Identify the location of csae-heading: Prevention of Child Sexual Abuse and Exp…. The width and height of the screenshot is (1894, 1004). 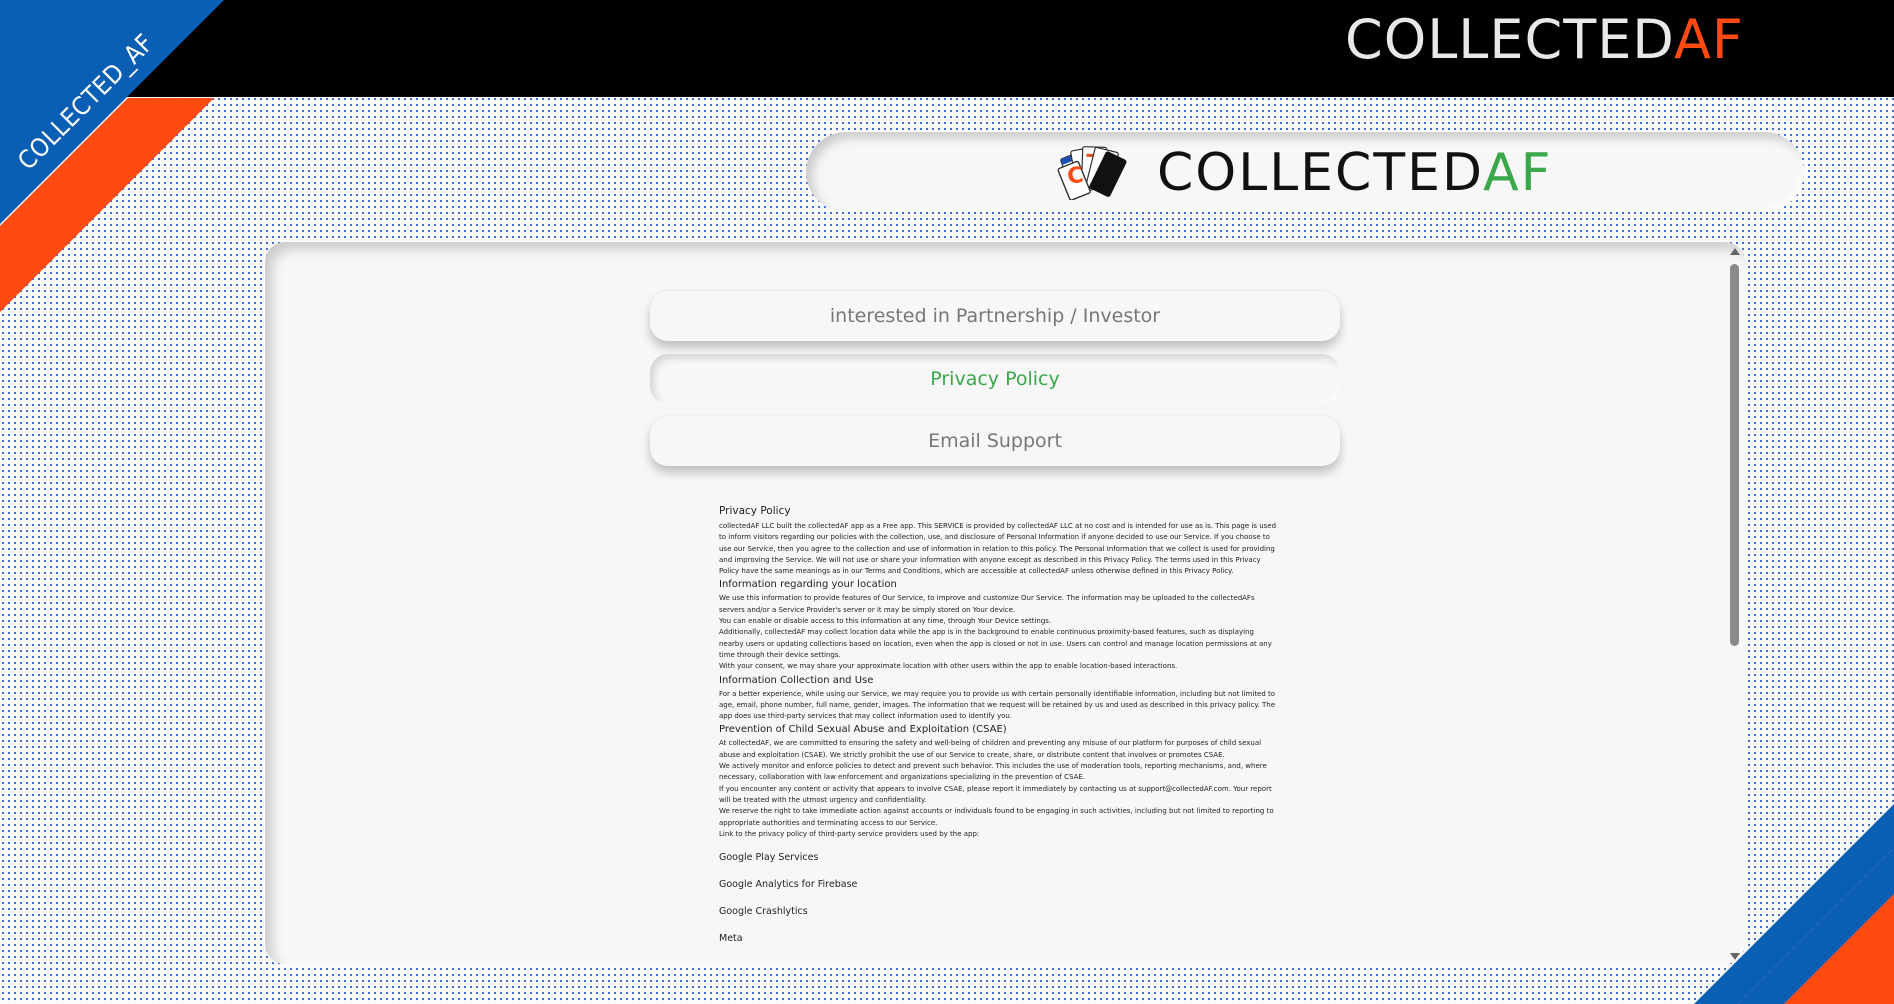
(863, 730).